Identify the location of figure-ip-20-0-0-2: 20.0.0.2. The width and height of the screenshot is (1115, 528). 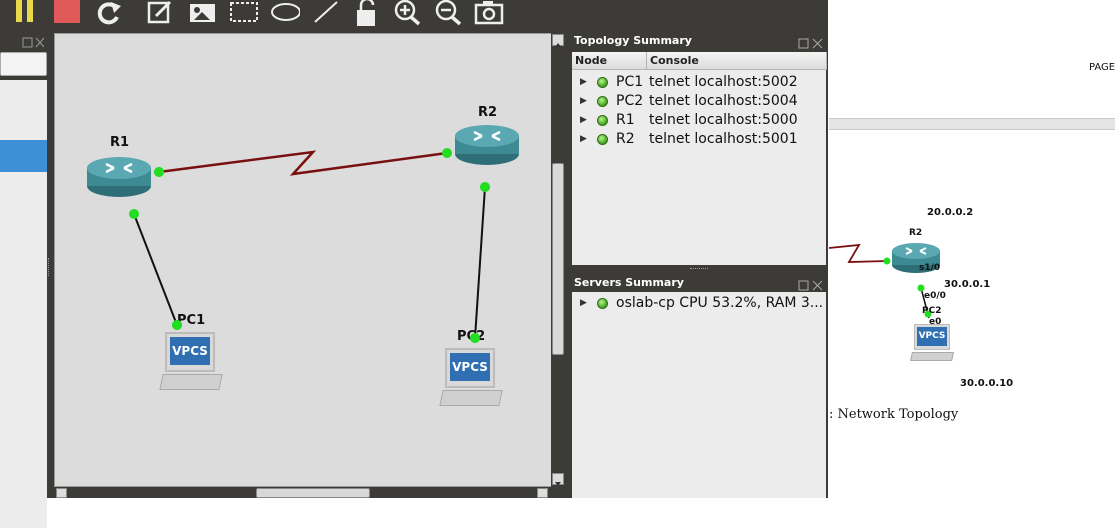
(950, 212).